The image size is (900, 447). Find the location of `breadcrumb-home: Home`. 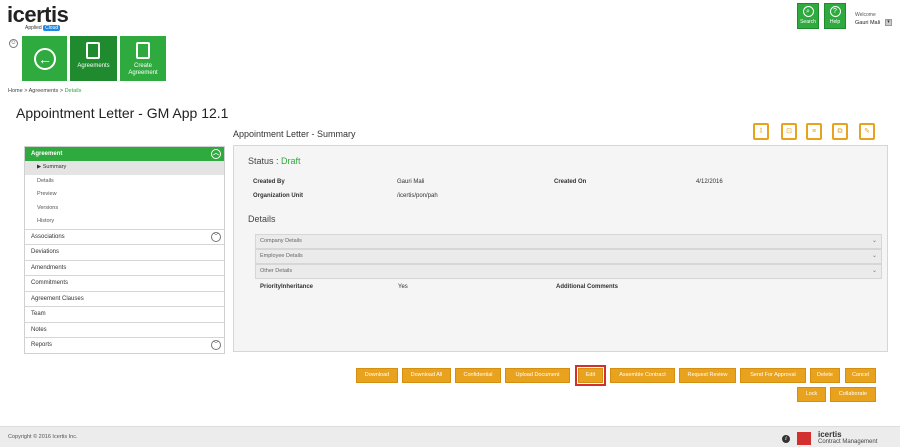

breadcrumb-home: Home is located at coordinates (15, 91).